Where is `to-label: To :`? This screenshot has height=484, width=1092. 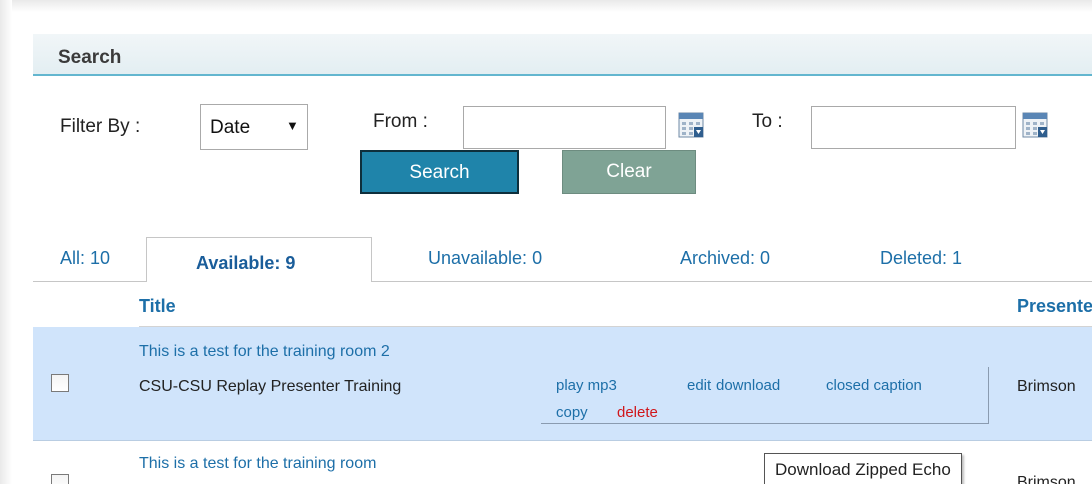
to-label: To : is located at coordinates (767, 121).